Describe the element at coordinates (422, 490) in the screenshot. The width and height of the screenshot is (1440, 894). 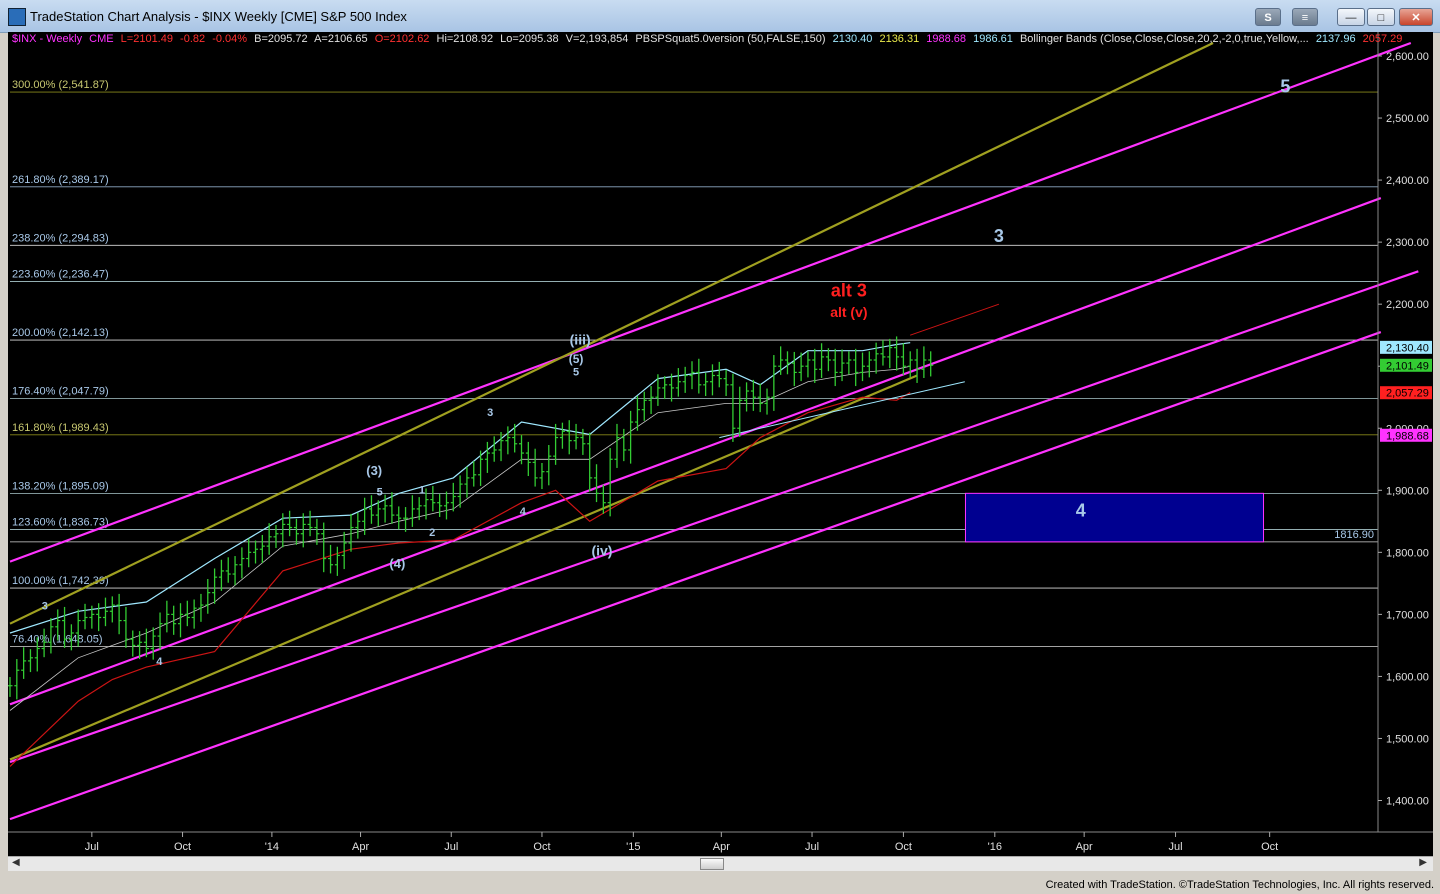
I see `wave-label: 1` at that location.